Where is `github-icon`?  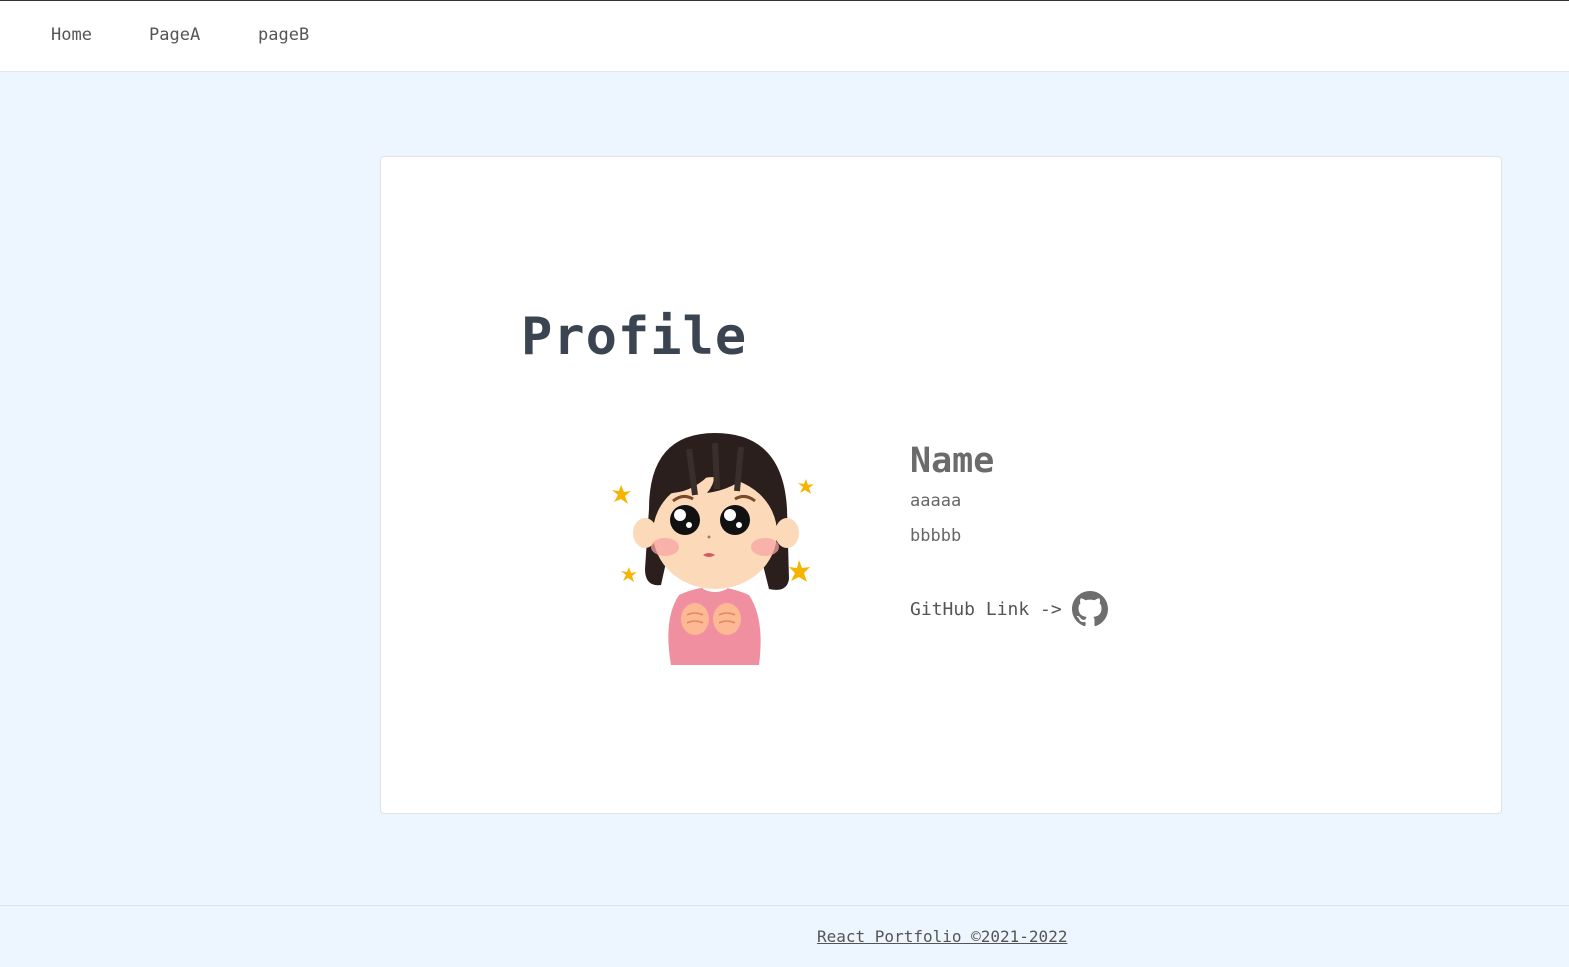
github-icon is located at coordinates (1089, 609).